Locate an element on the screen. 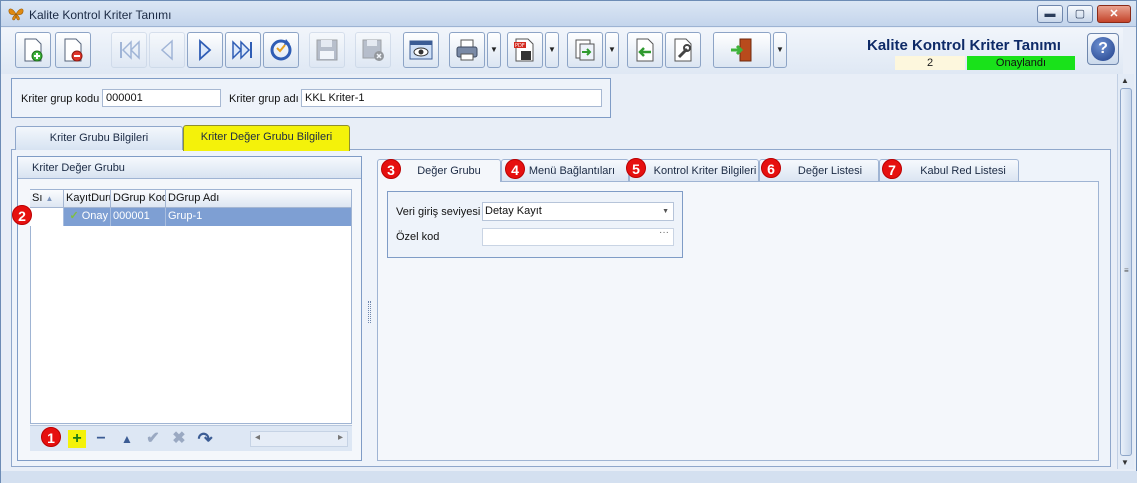  exit-dropdown-icon: ▼ is located at coordinates (780, 50).